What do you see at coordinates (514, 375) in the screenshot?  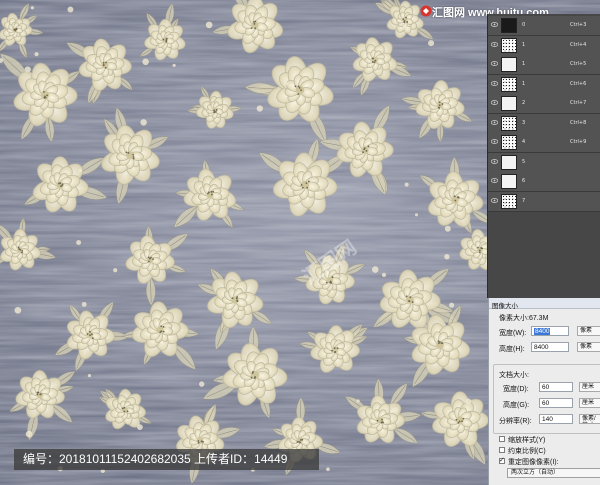 I see `document-size-label: 文档大小:` at bounding box center [514, 375].